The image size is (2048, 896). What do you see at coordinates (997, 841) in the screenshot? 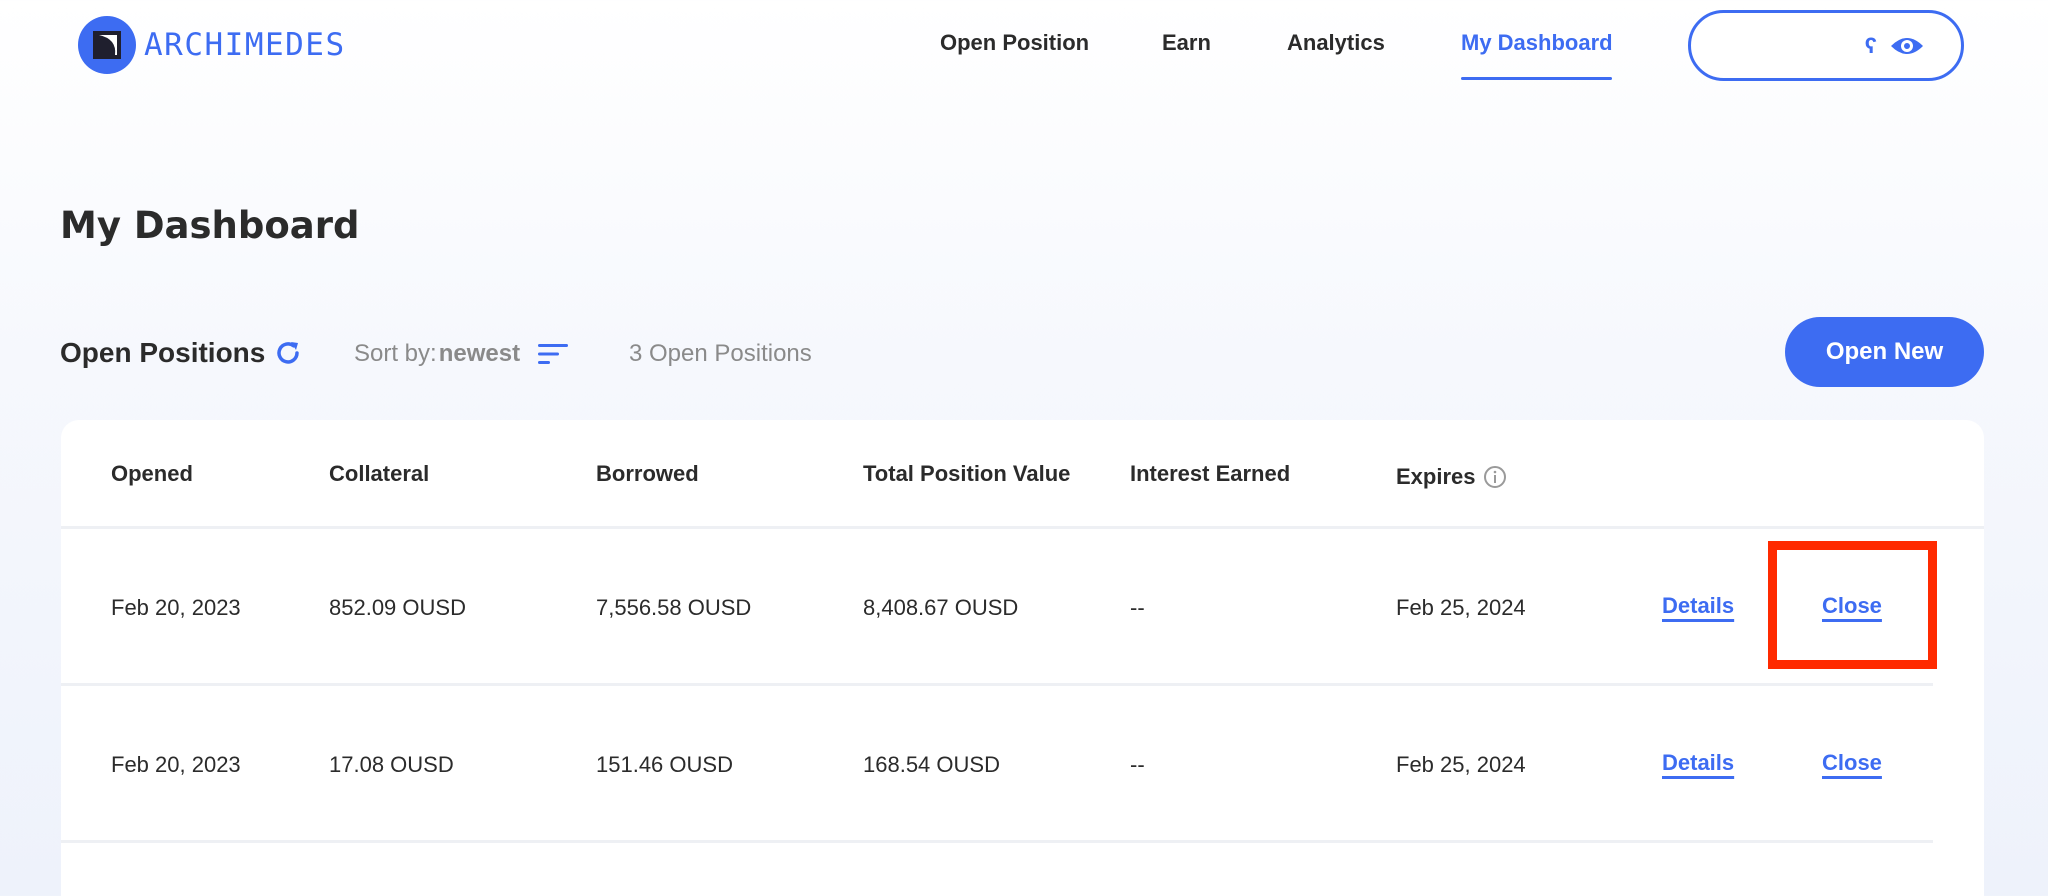
I see `row2-divider` at bounding box center [997, 841].